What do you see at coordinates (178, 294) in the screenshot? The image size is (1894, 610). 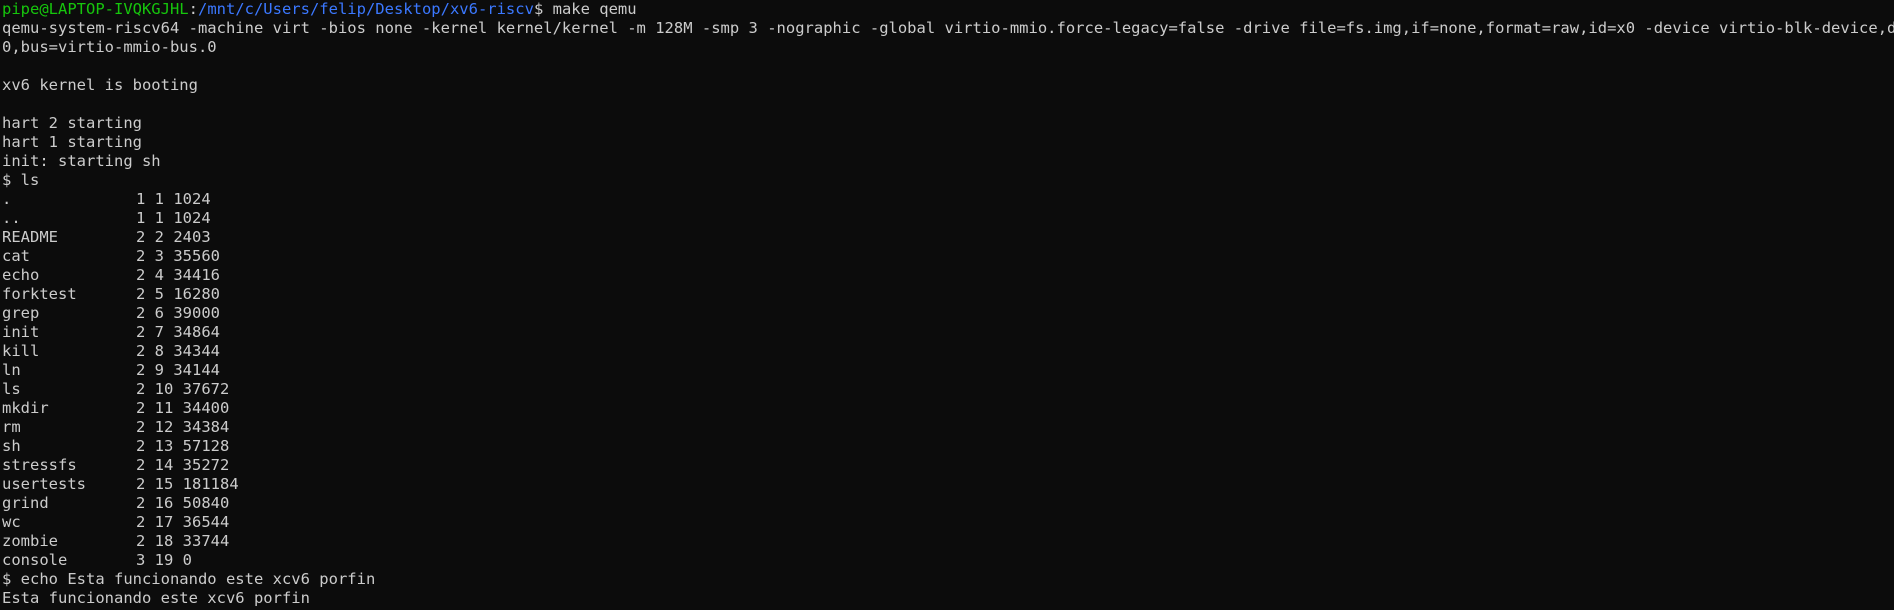 I see `ls-entry-info: 2 5 16280` at bounding box center [178, 294].